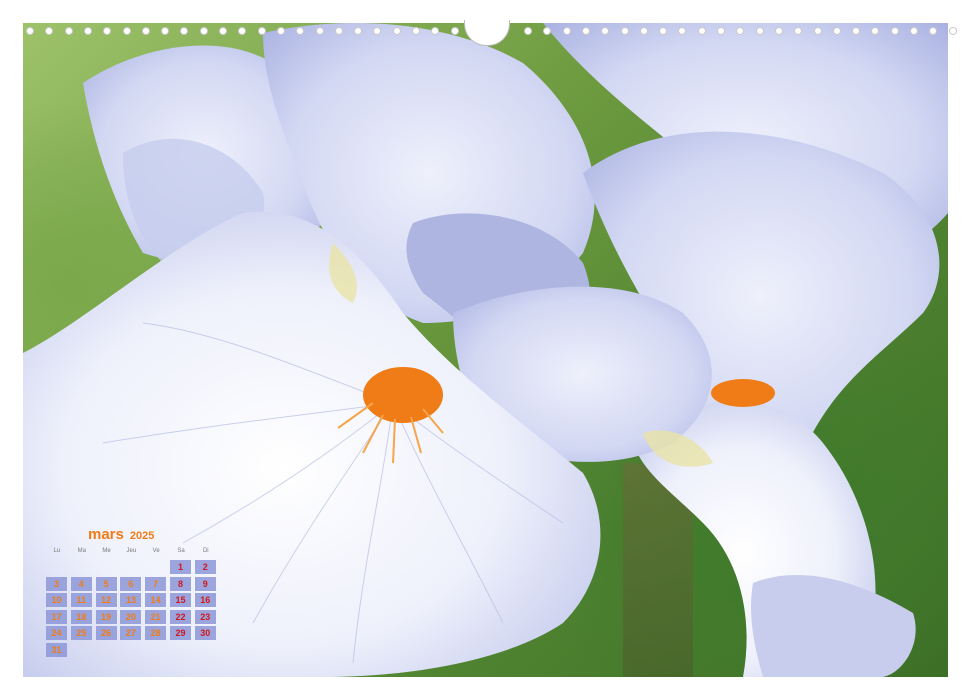 This screenshot has width=971, height=700. What do you see at coordinates (81, 633) in the screenshot?
I see `calendar-day: 25` at bounding box center [81, 633].